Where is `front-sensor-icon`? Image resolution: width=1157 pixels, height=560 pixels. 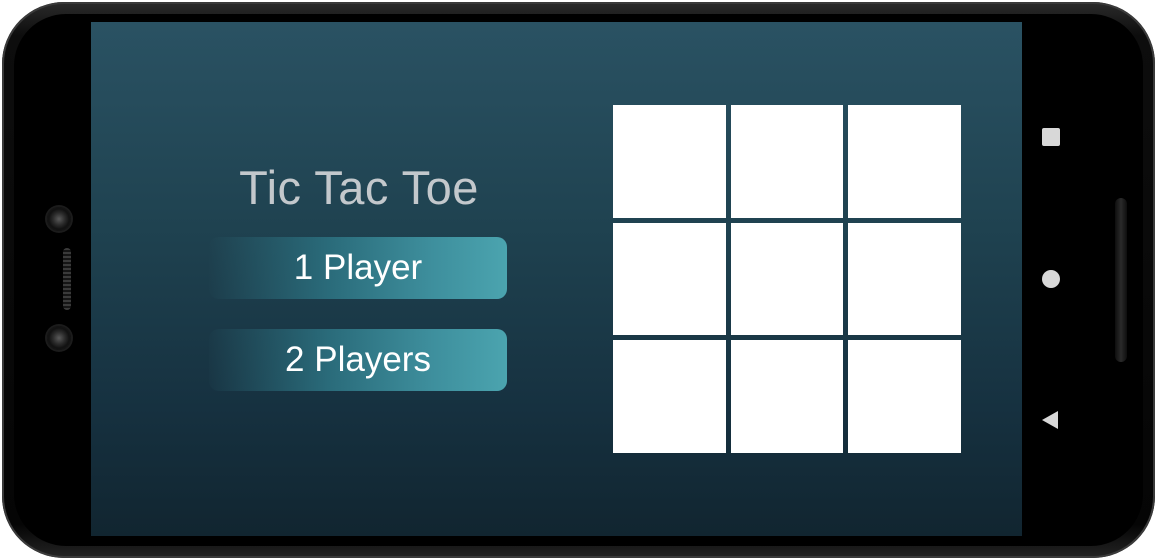 front-sensor-icon is located at coordinates (59, 338).